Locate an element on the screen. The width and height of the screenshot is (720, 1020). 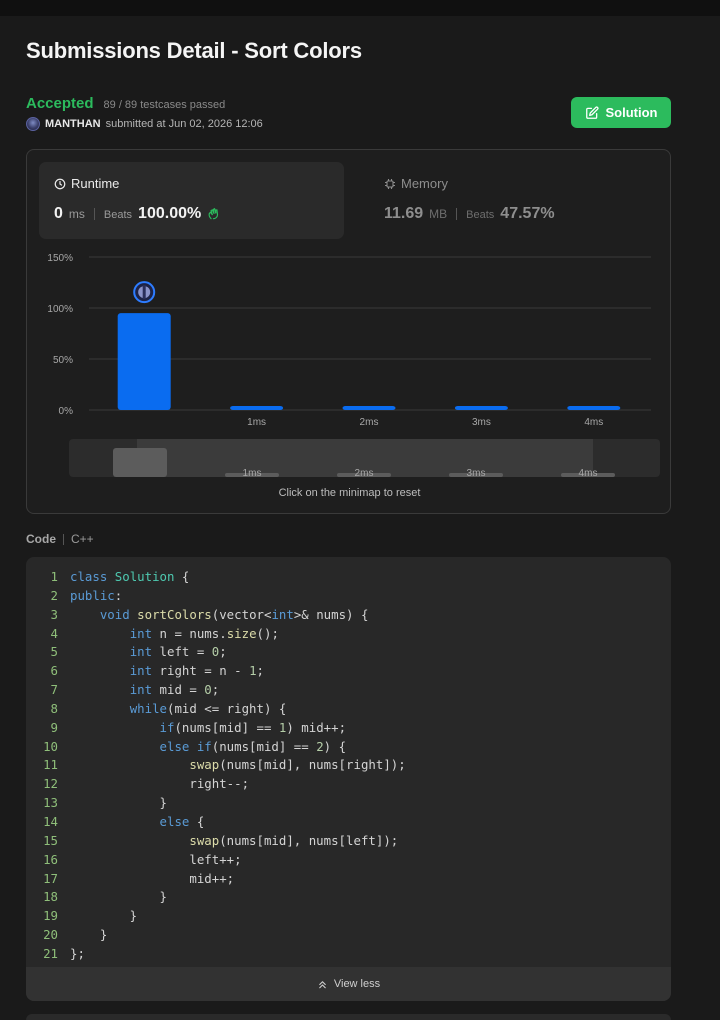
line-number: 7 is located at coordinates (54, 690).